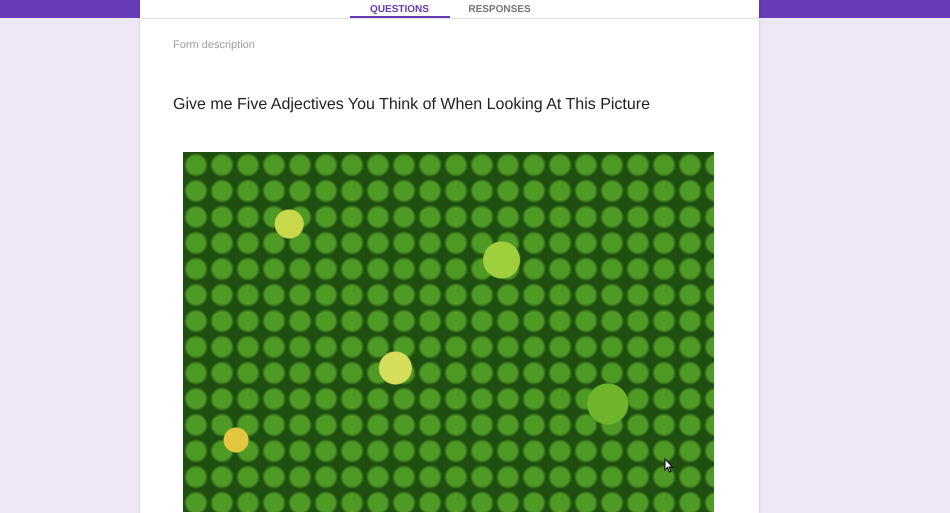 The image size is (950, 513). What do you see at coordinates (669, 465) in the screenshot?
I see `cursor-icon` at bounding box center [669, 465].